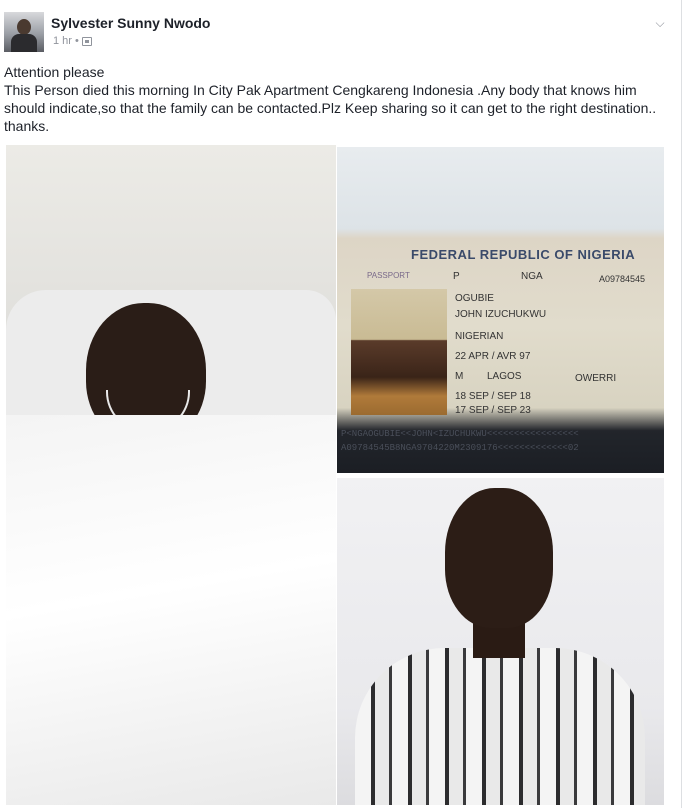 Image resolution: width=682 pixels, height=808 pixels. I want to click on shirt-shape, so click(500, 726).